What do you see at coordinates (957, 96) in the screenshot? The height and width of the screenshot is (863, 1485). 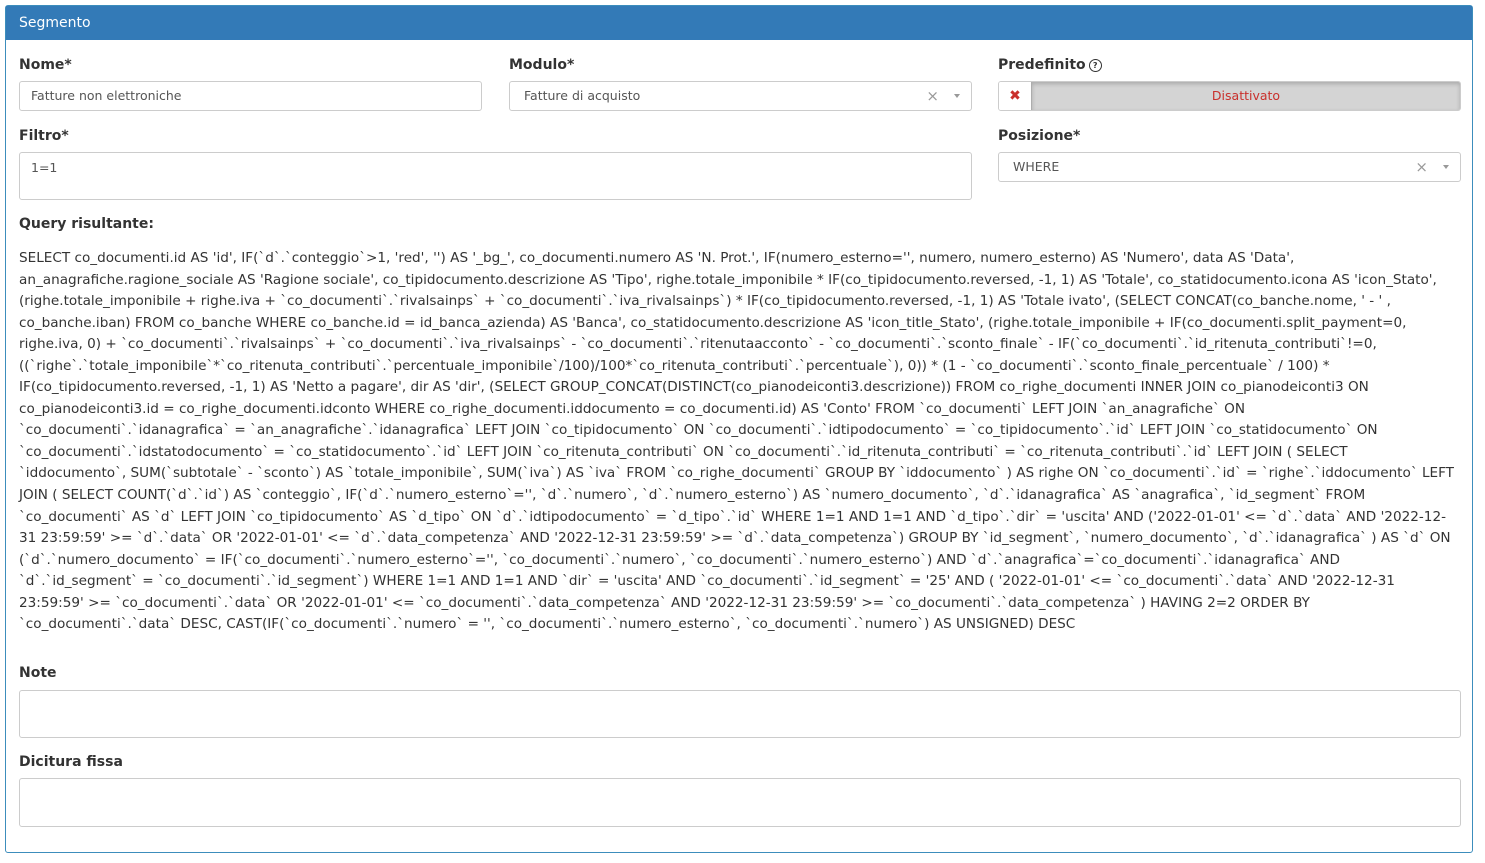 I see `modulo-chevron-down-icon` at bounding box center [957, 96].